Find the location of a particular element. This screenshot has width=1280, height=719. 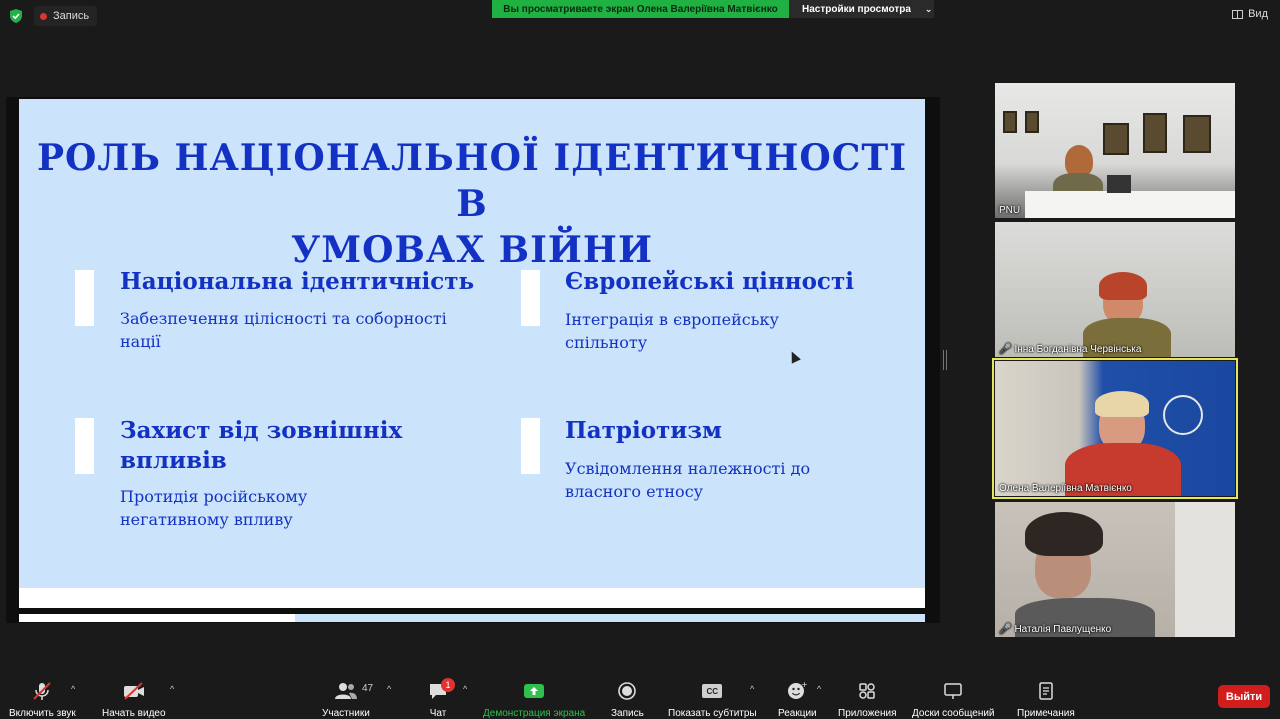

record-dot-icon is located at coordinates (43, 16).